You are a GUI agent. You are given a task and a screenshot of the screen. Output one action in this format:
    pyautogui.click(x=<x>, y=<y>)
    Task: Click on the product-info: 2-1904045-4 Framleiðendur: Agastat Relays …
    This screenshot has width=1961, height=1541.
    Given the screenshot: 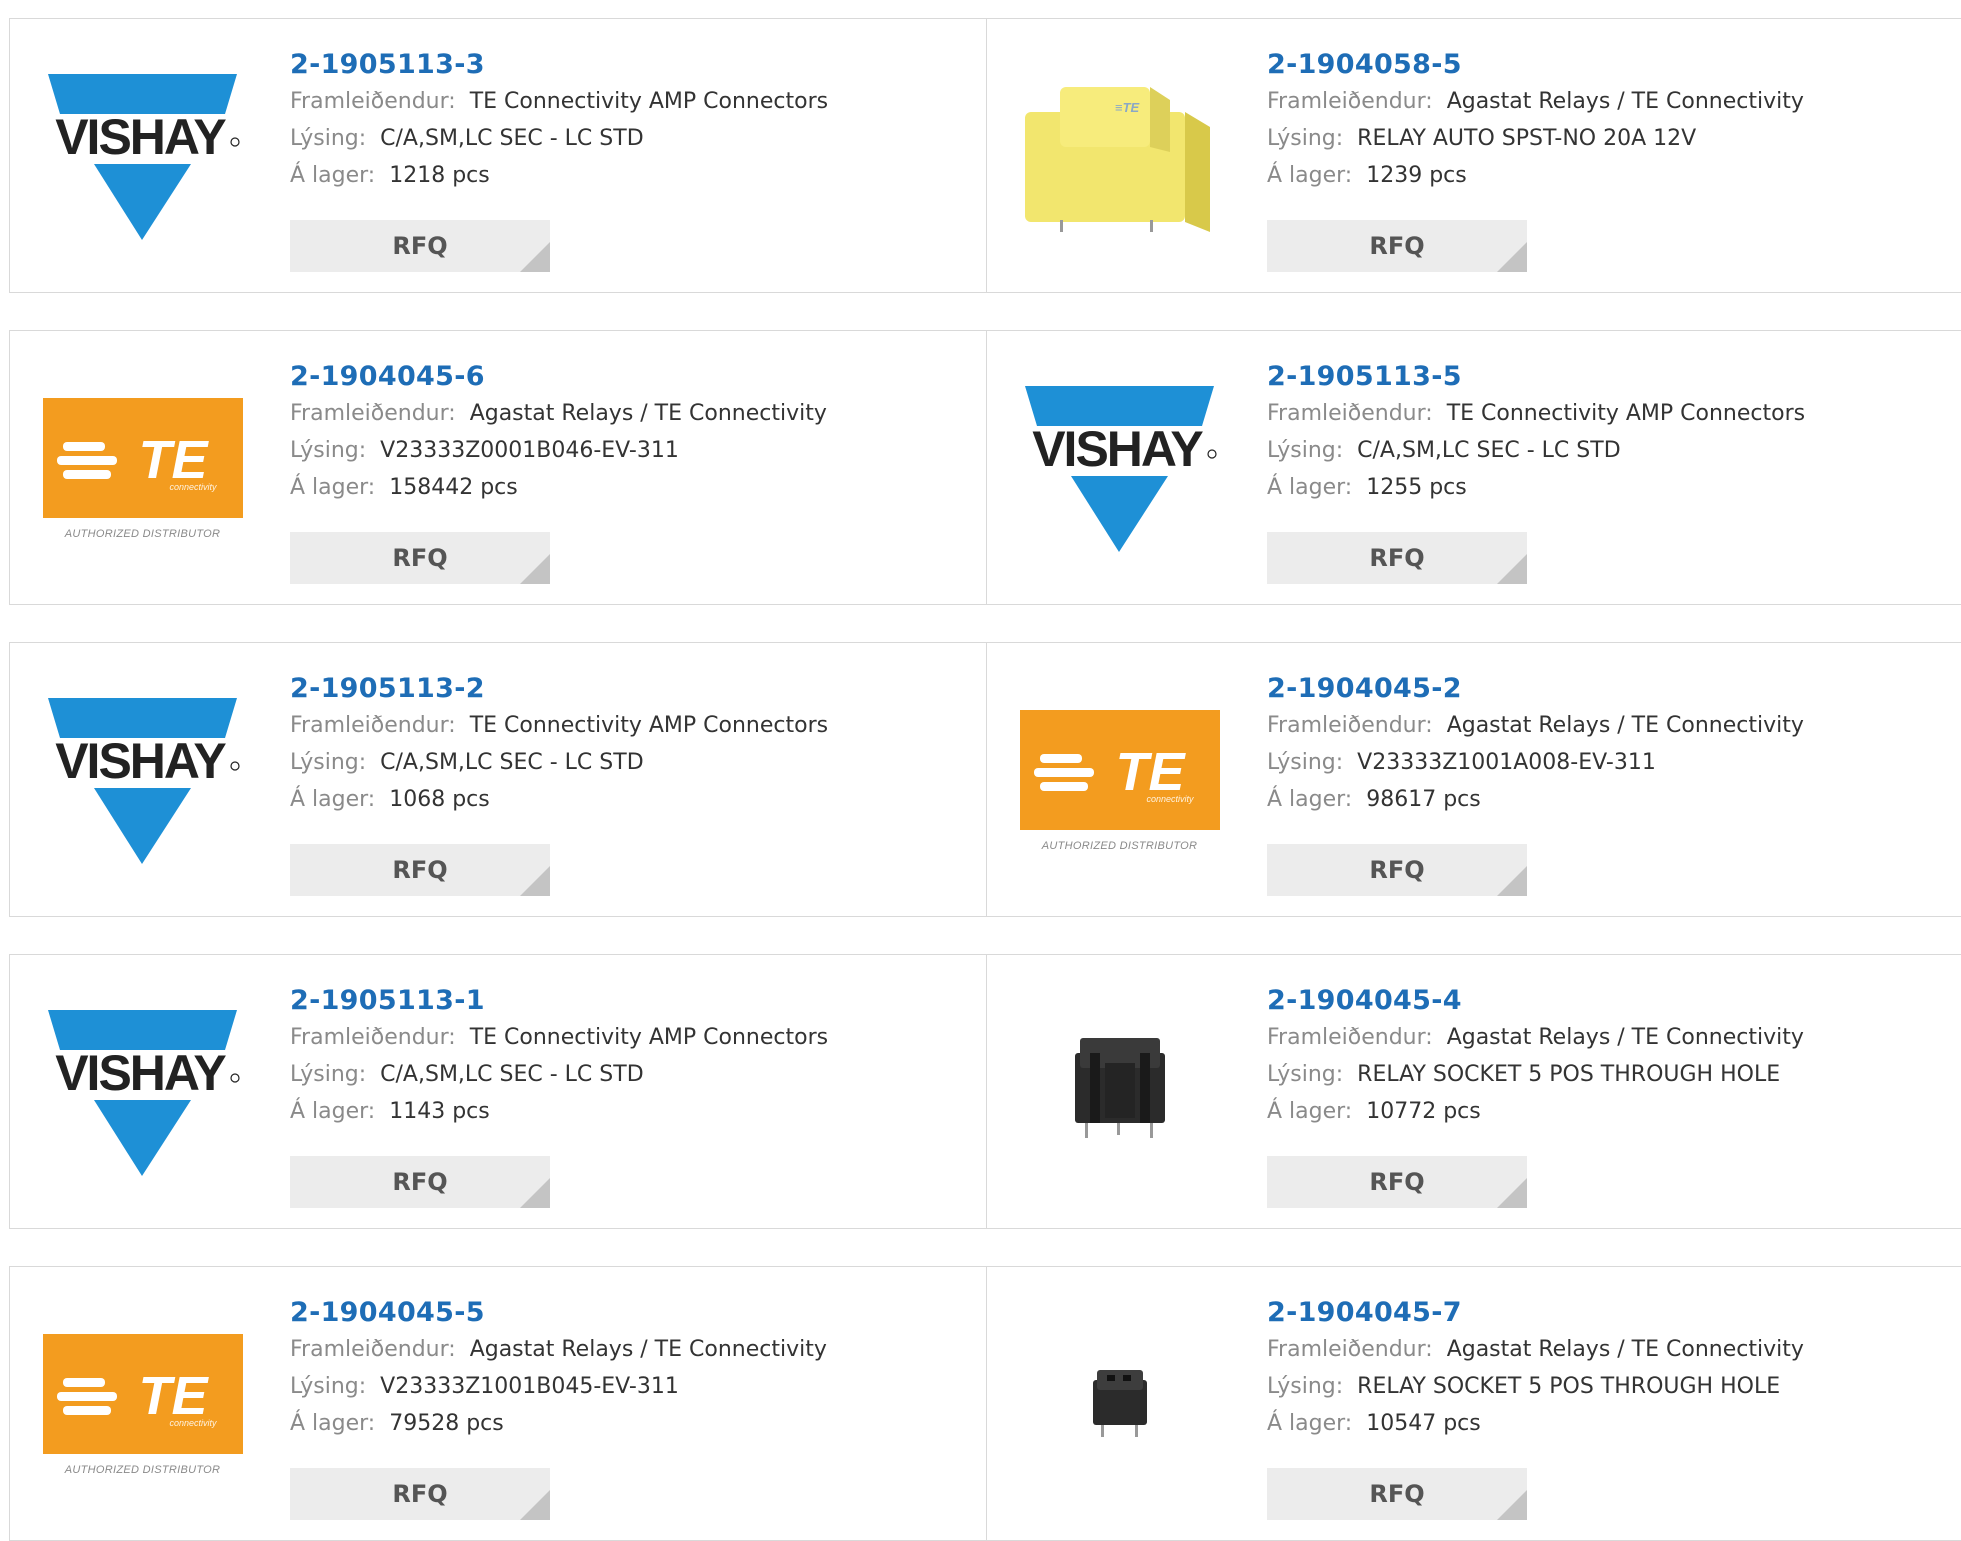 What is the action you would take?
    pyautogui.click(x=1607, y=1056)
    